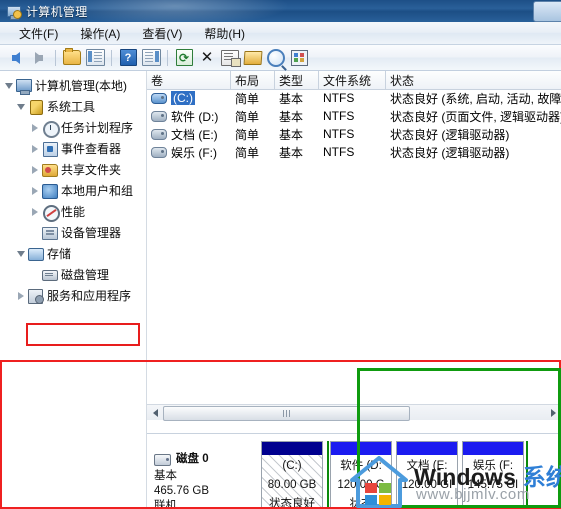 This screenshot has height=509, width=561. I want to click on delete-icon: ✕, so click(207, 57).